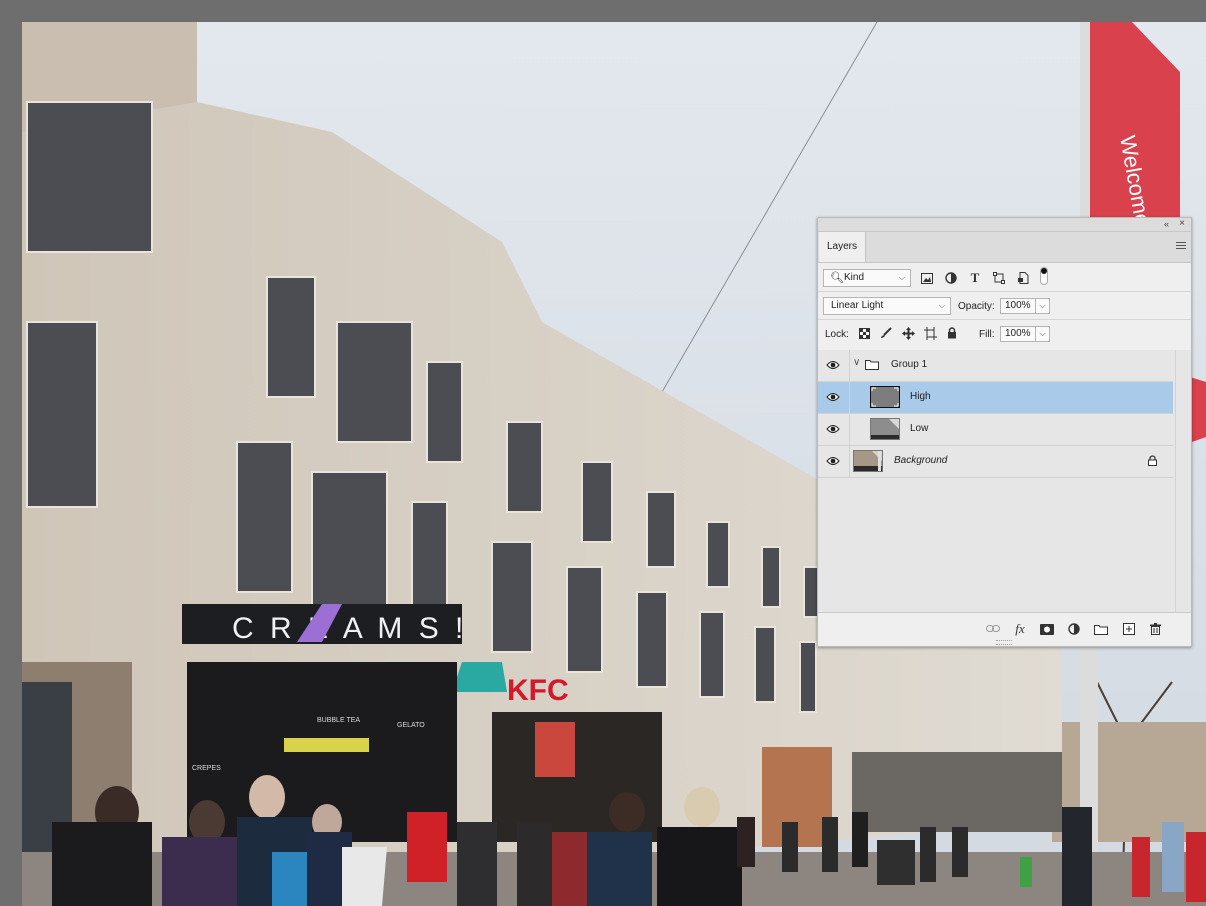  I want to click on fill-label: Fill:, so click(987, 334).